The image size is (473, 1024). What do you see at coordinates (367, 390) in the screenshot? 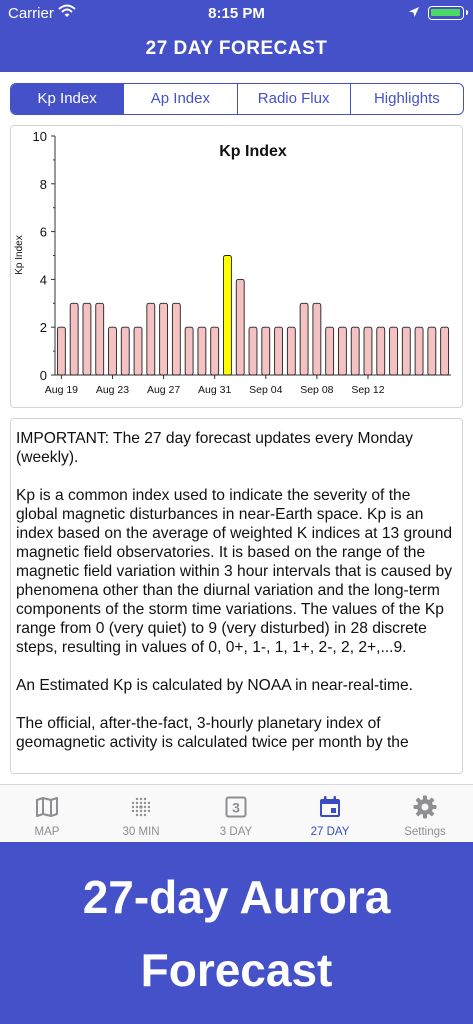
I see `x-tick-label: Sep 12` at bounding box center [367, 390].